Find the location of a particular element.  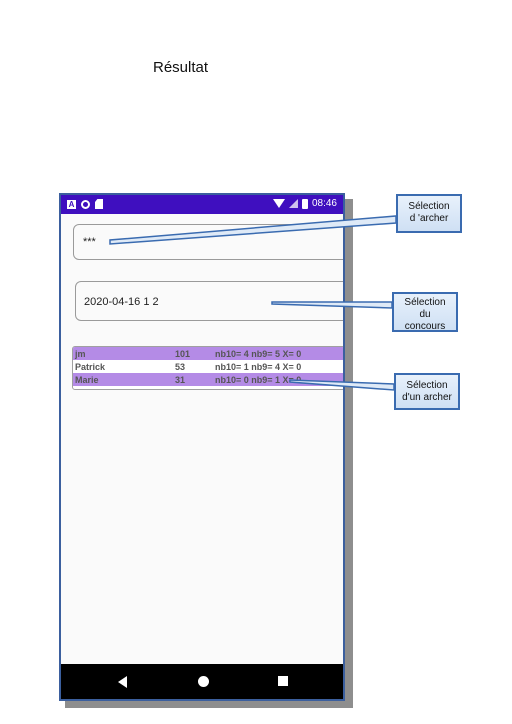

callout-contest-selection: Sélection du concours is located at coordinates (425, 312).